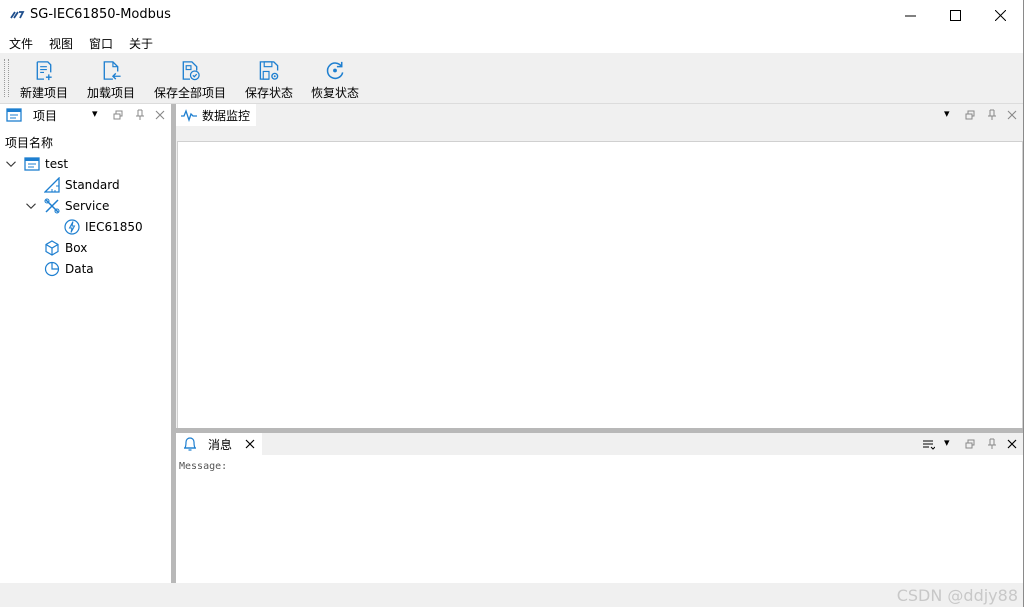 The height and width of the screenshot is (607, 1024). I want to click on close-icon, so click(1000, 15).